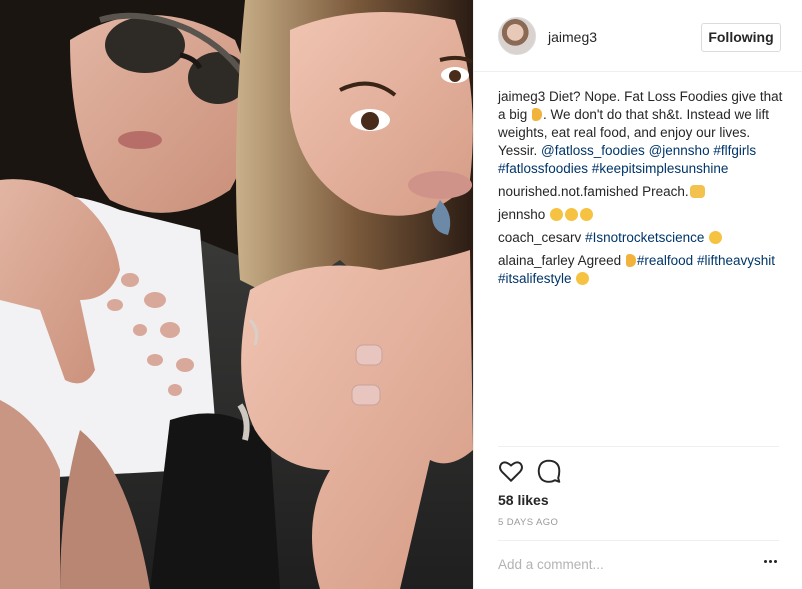 Image resolution: width=802 pixels, height=589 pixels. What do you see at coordinates (539, 237) in the screenshot?
I see `comment-user: coach_cesarv` at bounding box center [539, 237].